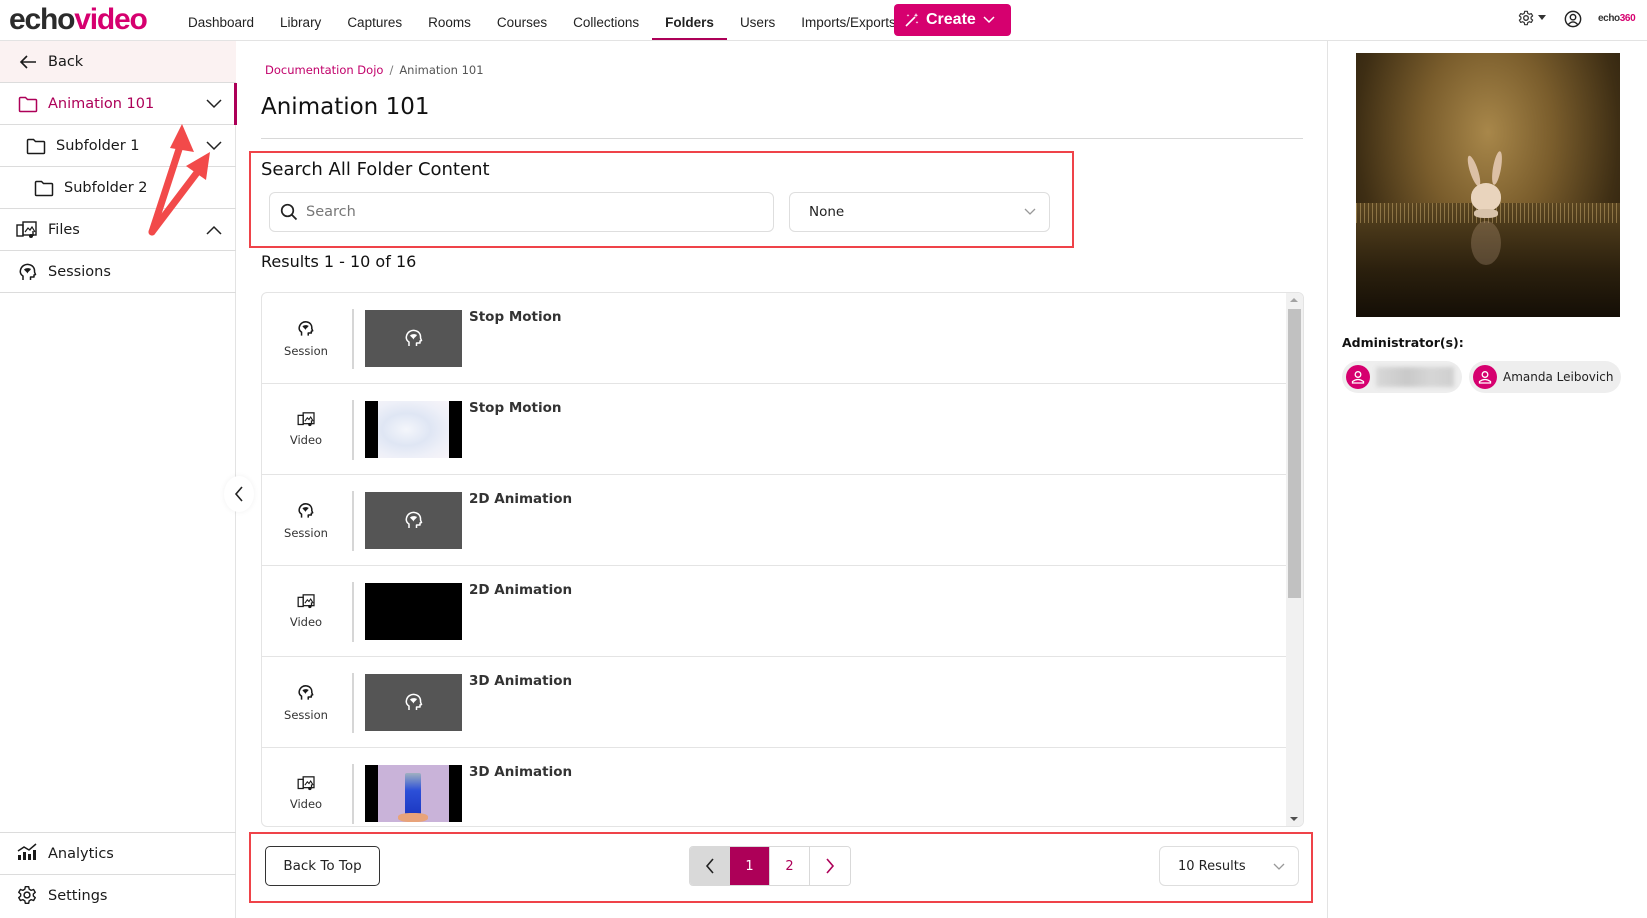 The height and width of the screenshot is (918, 1647). What do you see at coordinates (28, 104) in the screenshot?
I see `folder-icon` at bounding box center [28, 104].